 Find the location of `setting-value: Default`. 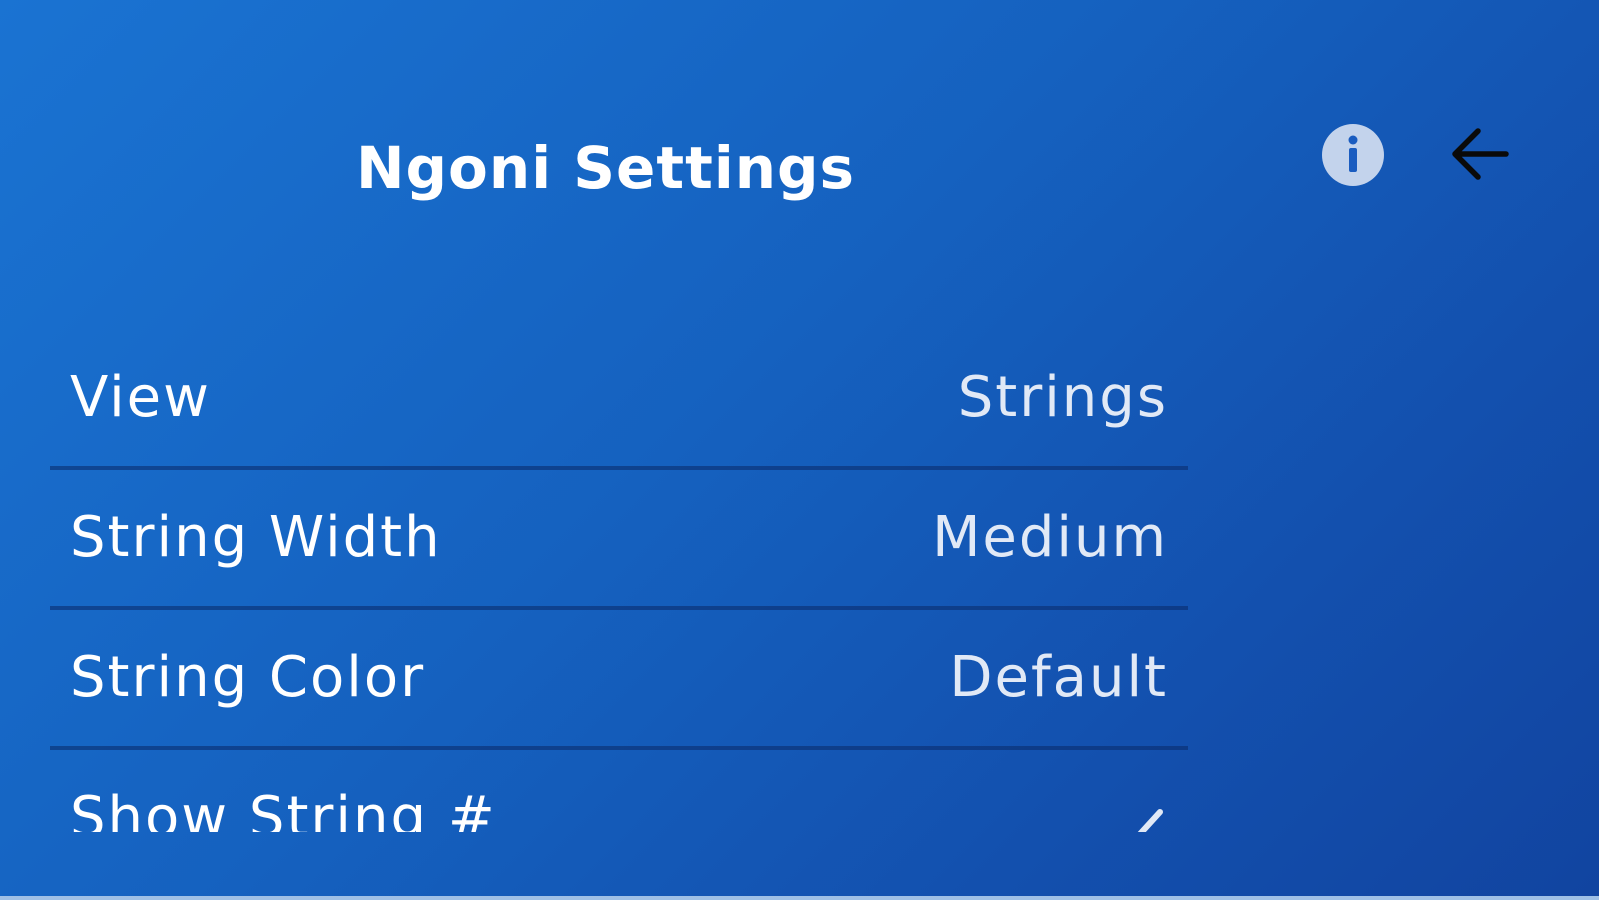

setting-value: Default is located at coordinates (1058, 677).